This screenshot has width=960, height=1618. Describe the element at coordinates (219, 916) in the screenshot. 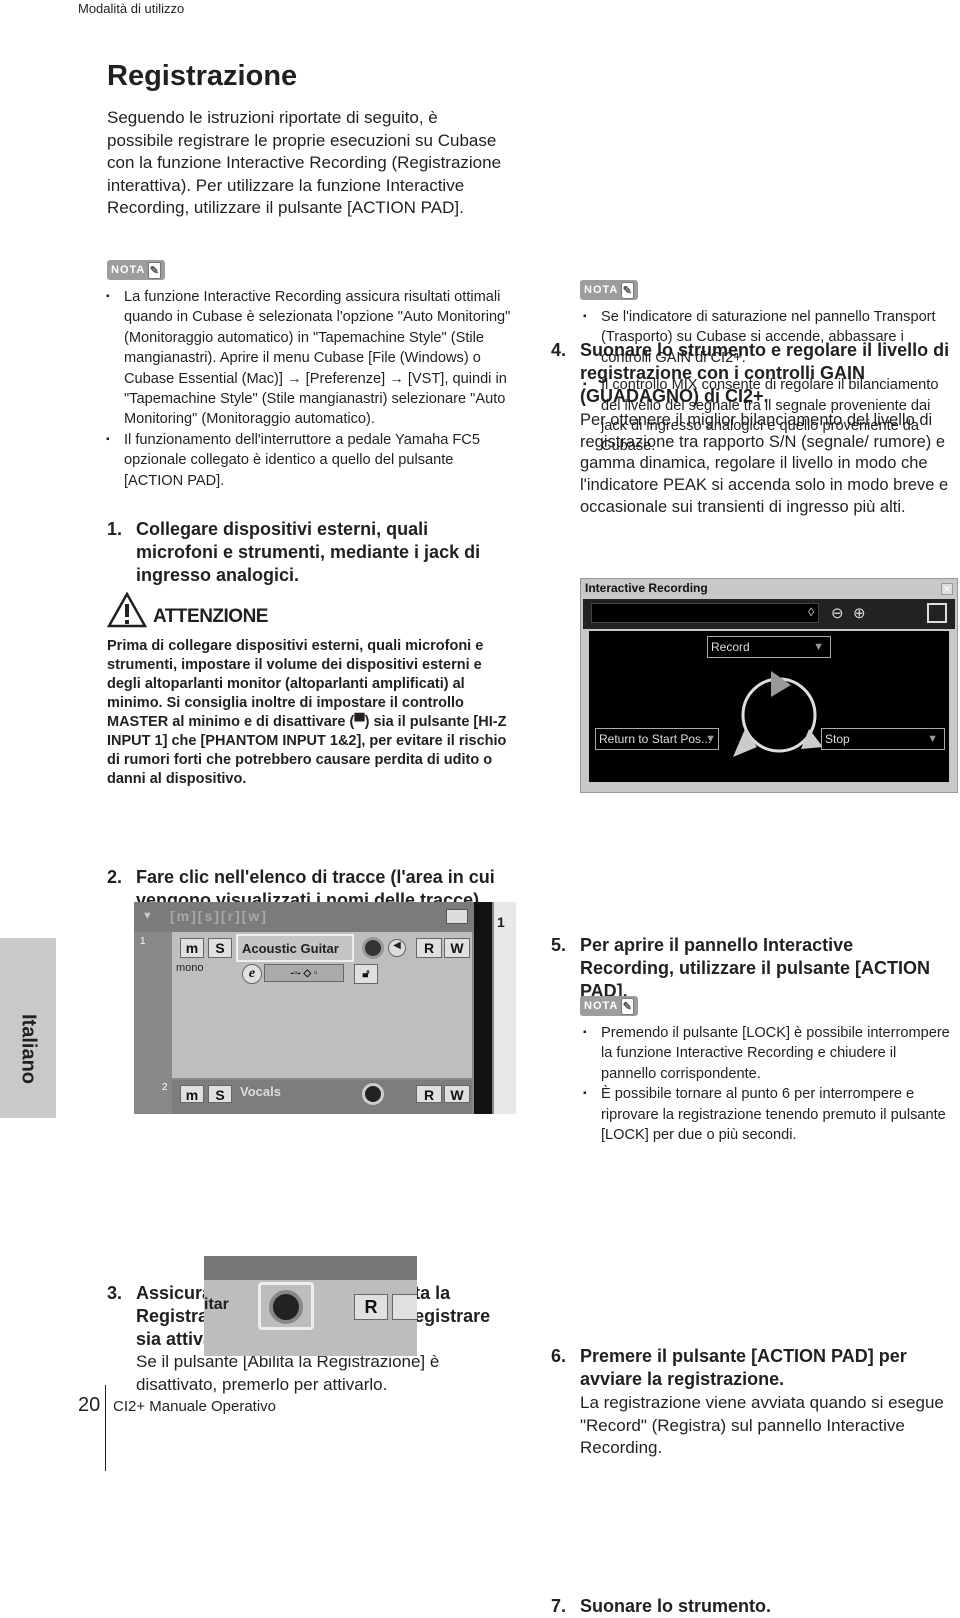

I see `global-buttons: [m][s][r][w]` at that location.